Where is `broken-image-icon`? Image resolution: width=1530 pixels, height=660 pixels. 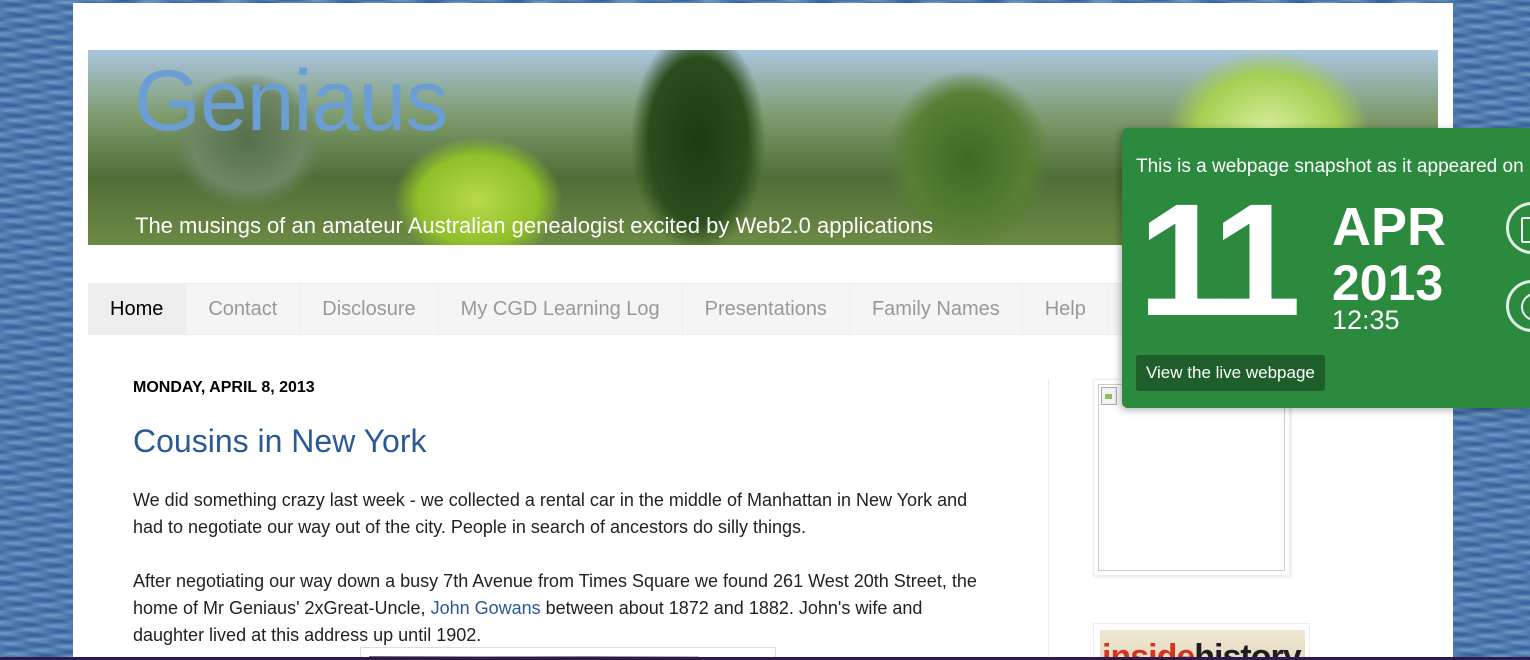 broken-image-icon is located at coordinates (1109, 396).